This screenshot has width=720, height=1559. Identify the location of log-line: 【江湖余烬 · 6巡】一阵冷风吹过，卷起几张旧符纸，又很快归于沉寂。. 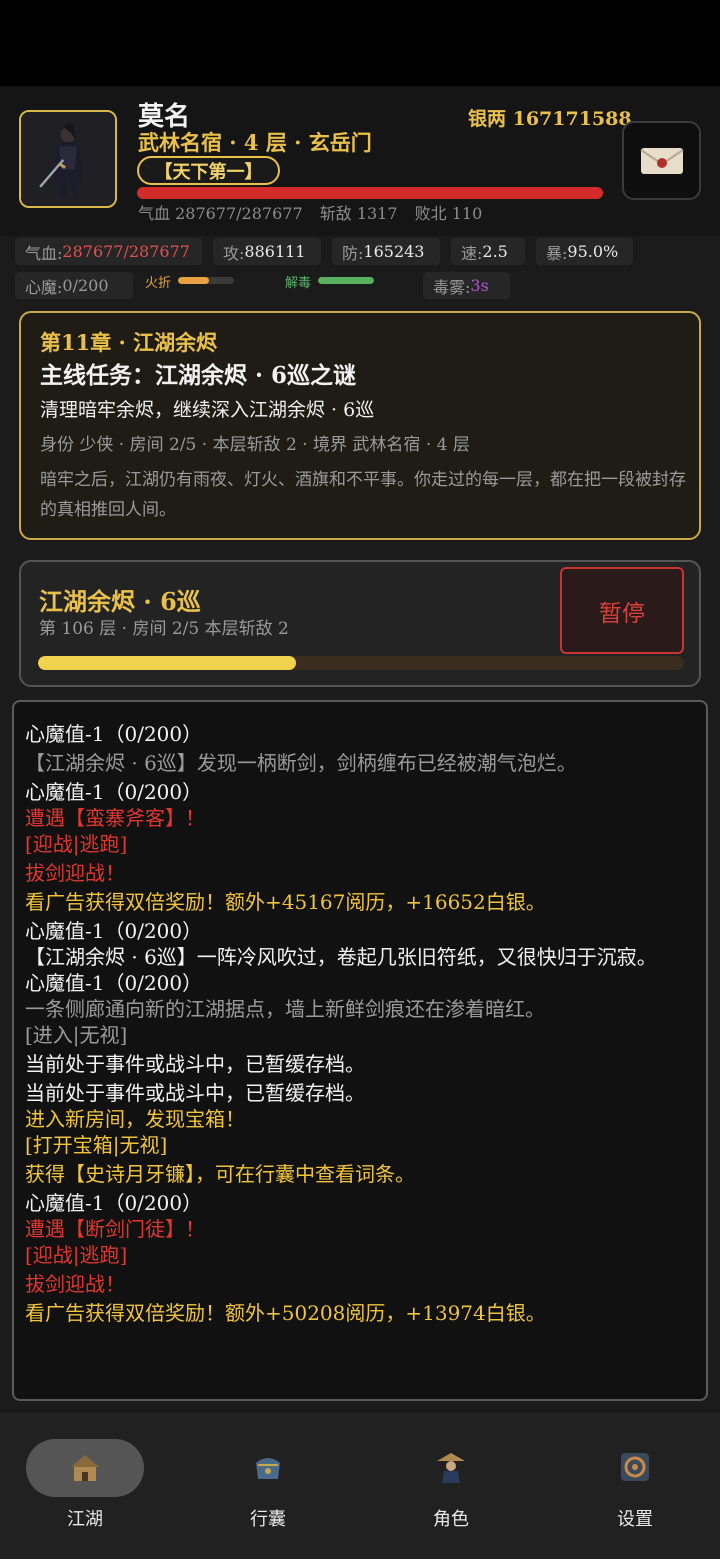
(341, 957).